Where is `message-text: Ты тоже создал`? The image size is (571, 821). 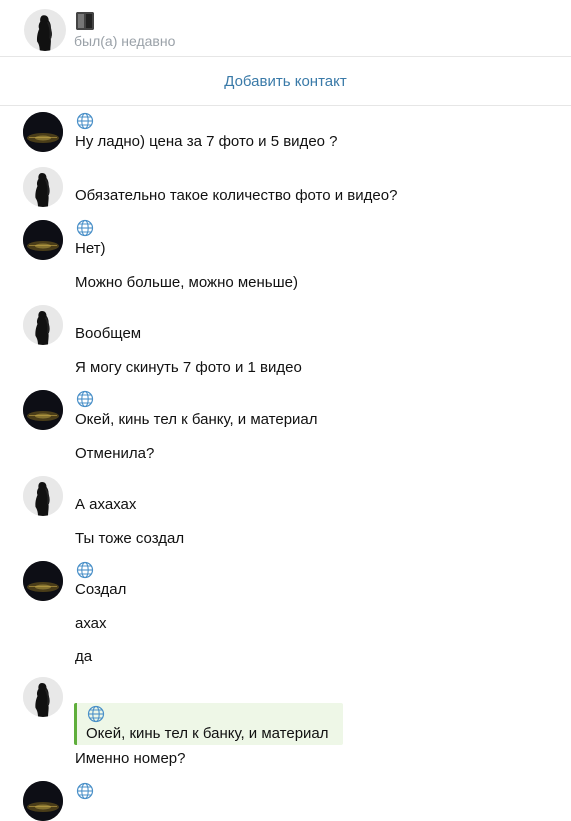
message-text: Ты тоже создал is located at coordinates (130, 538).